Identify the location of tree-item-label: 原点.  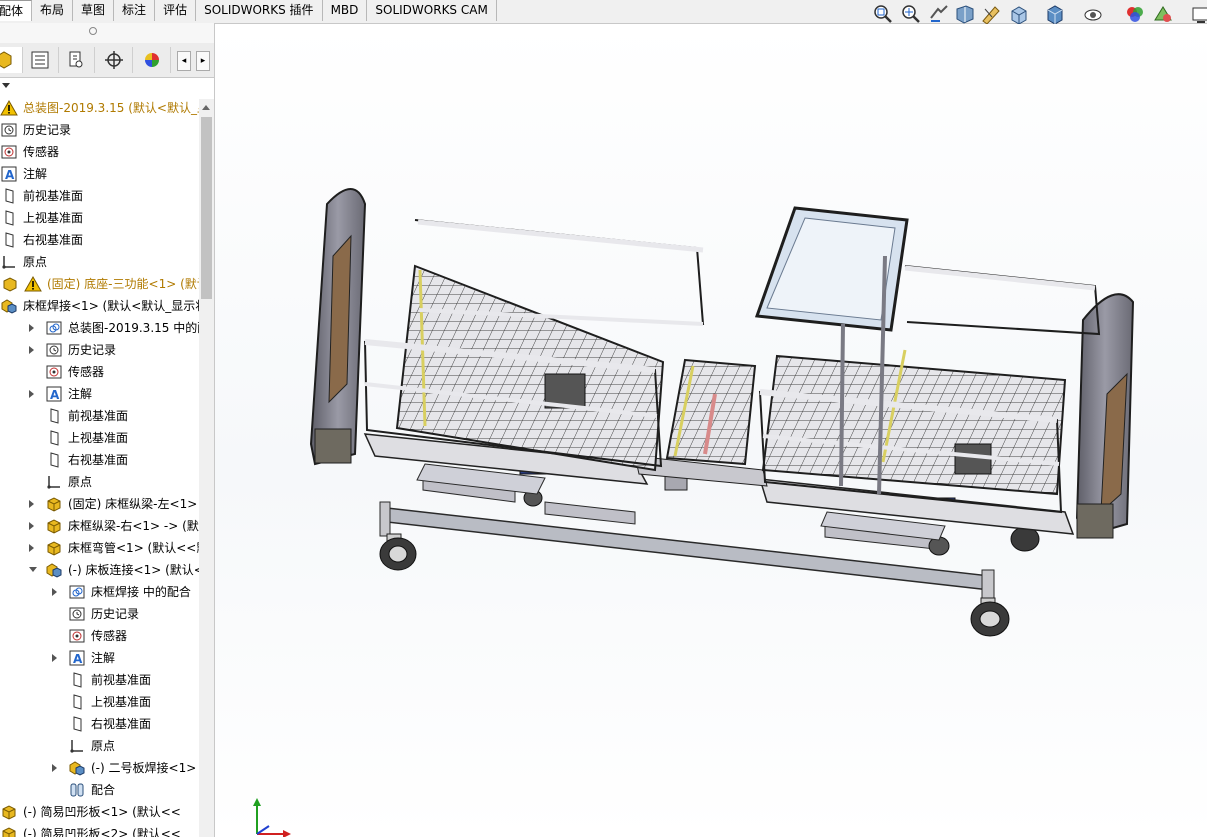
(80, 482).